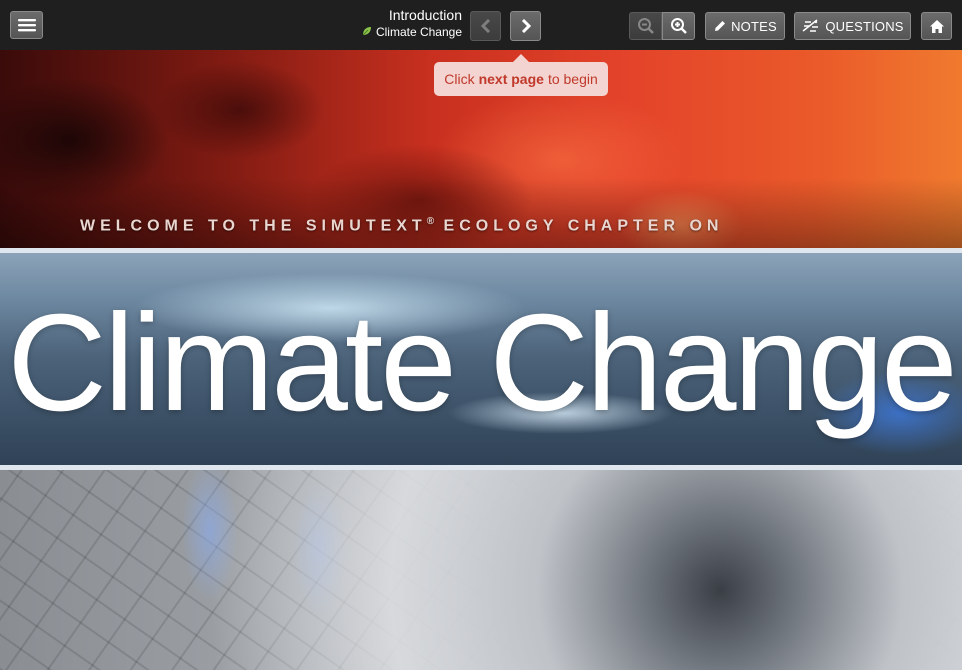 The height and width of the screenshot is (670, 962). I want to click on breadcrumb: Introduction Climate Change, so click(401, 23).